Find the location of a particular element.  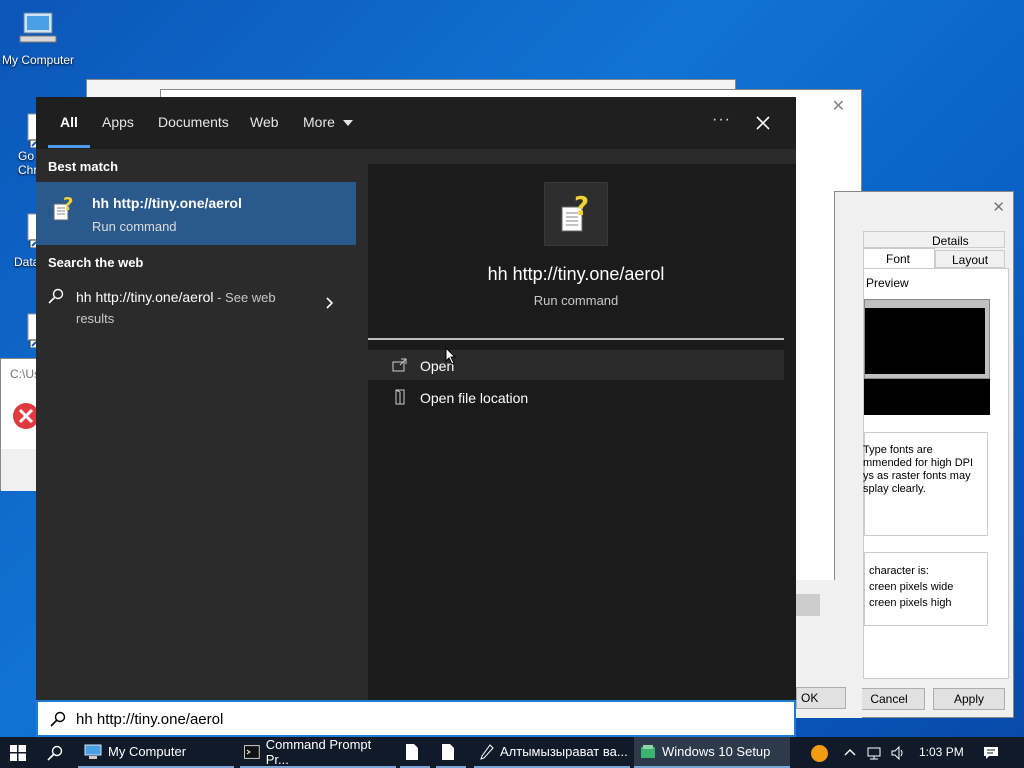

preview-app-icon: ? is located at coordinates (576, 214).